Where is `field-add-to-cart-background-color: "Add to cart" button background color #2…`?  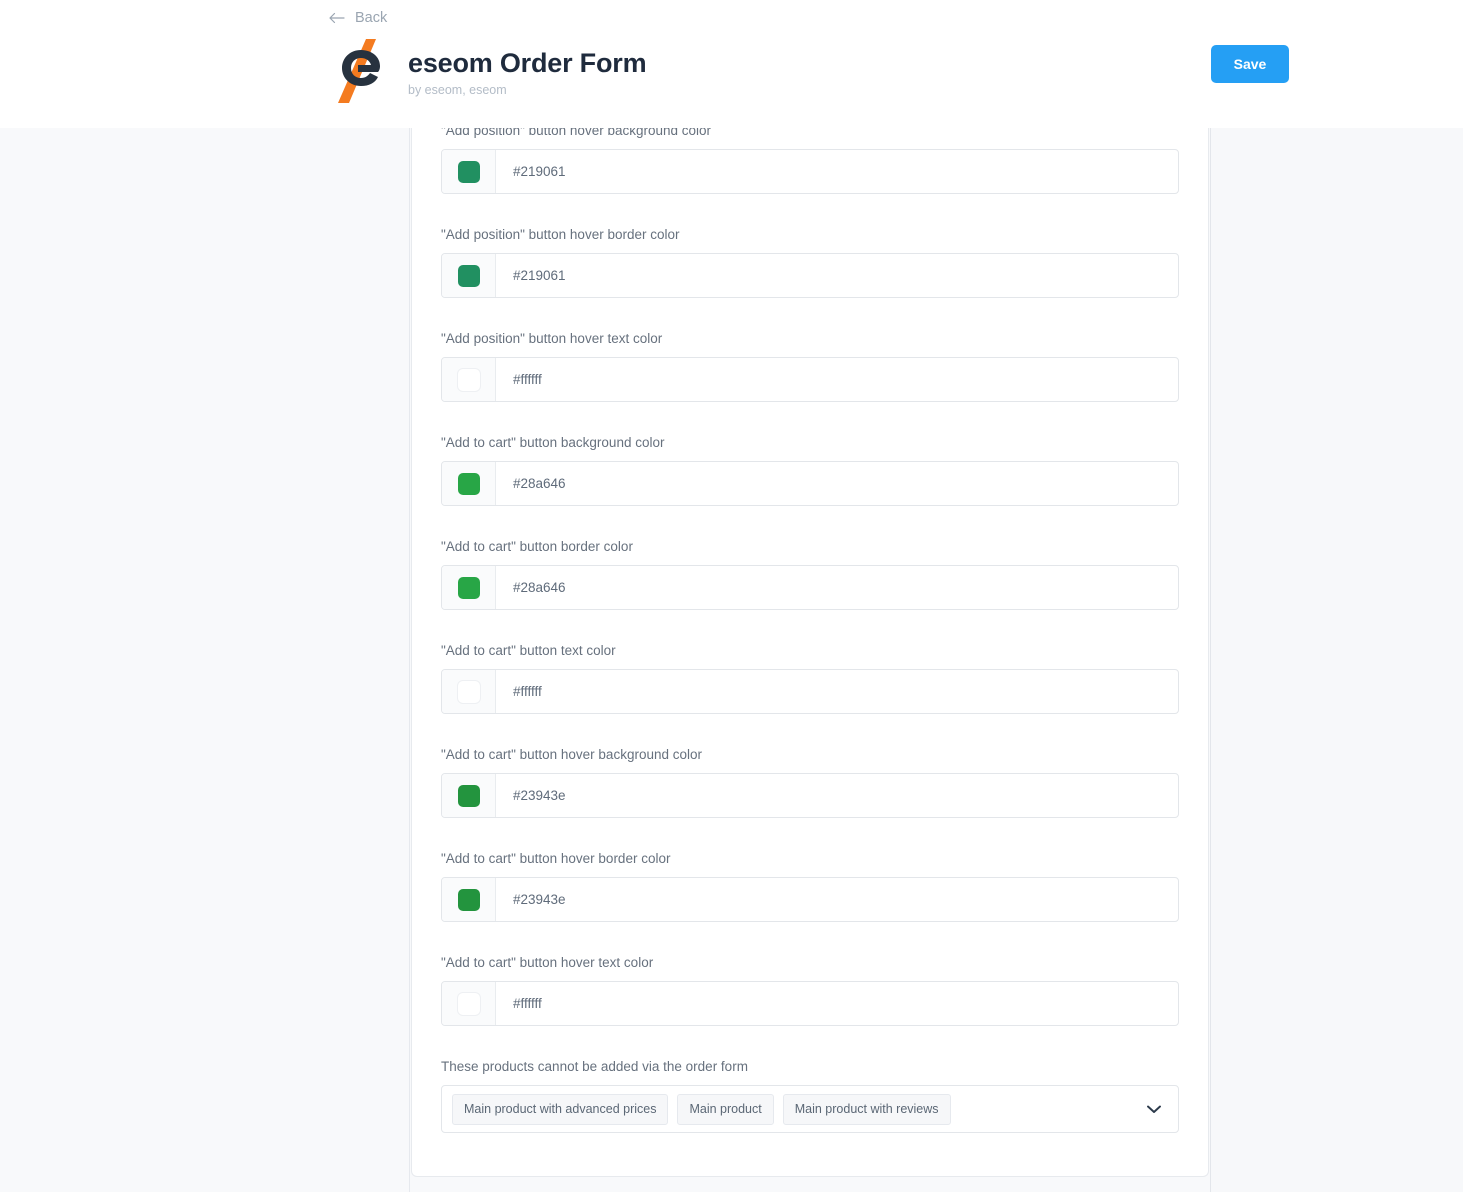
field-add-to-cart-background-color: "Add to cart" button background color #2… is located at coordinates (810, 470).